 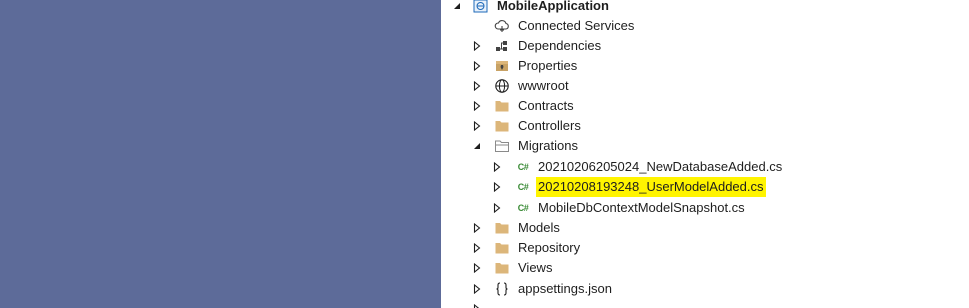 What do you see at coordinates (502, 146) in the screenshot?
I see `folder-open-icon` at bounding box center [502, 146].